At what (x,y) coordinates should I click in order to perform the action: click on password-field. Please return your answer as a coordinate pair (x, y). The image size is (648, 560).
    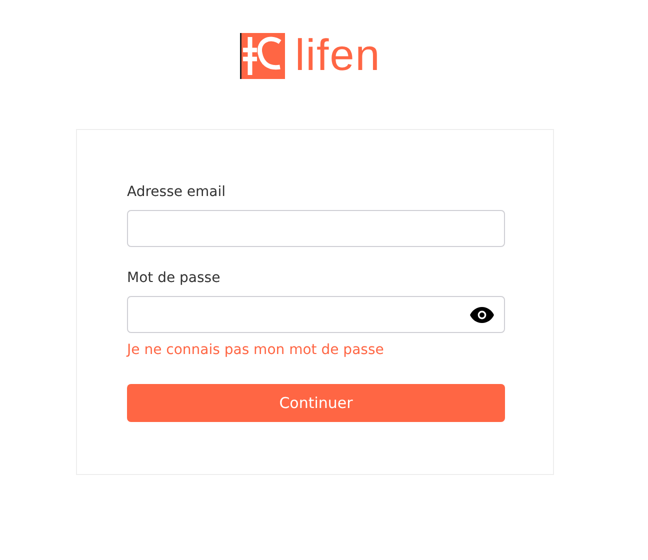
    Looking at the image, I should click on (316, 314).